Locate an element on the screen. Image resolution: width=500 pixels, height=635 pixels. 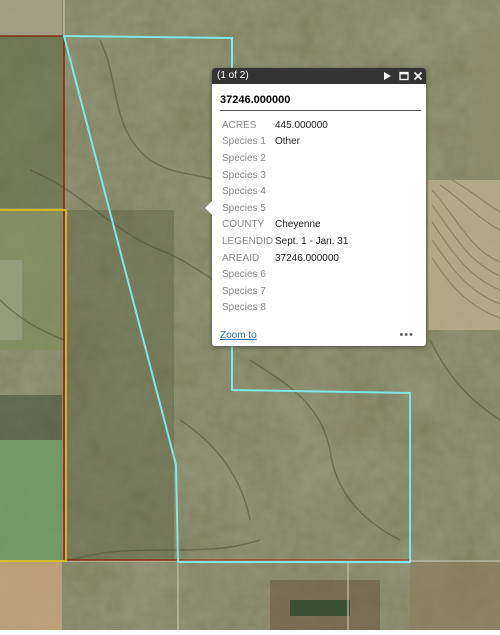
attribute-name: ACRES is located at coordinates (239, 125).